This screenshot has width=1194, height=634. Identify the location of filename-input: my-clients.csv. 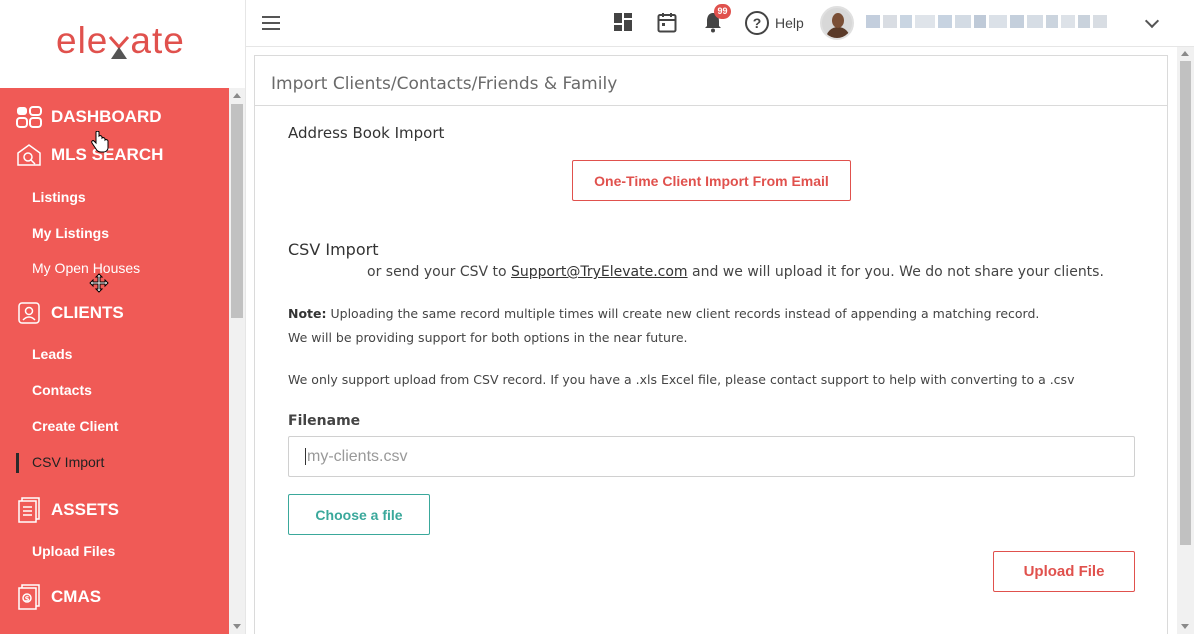
(711, 456).